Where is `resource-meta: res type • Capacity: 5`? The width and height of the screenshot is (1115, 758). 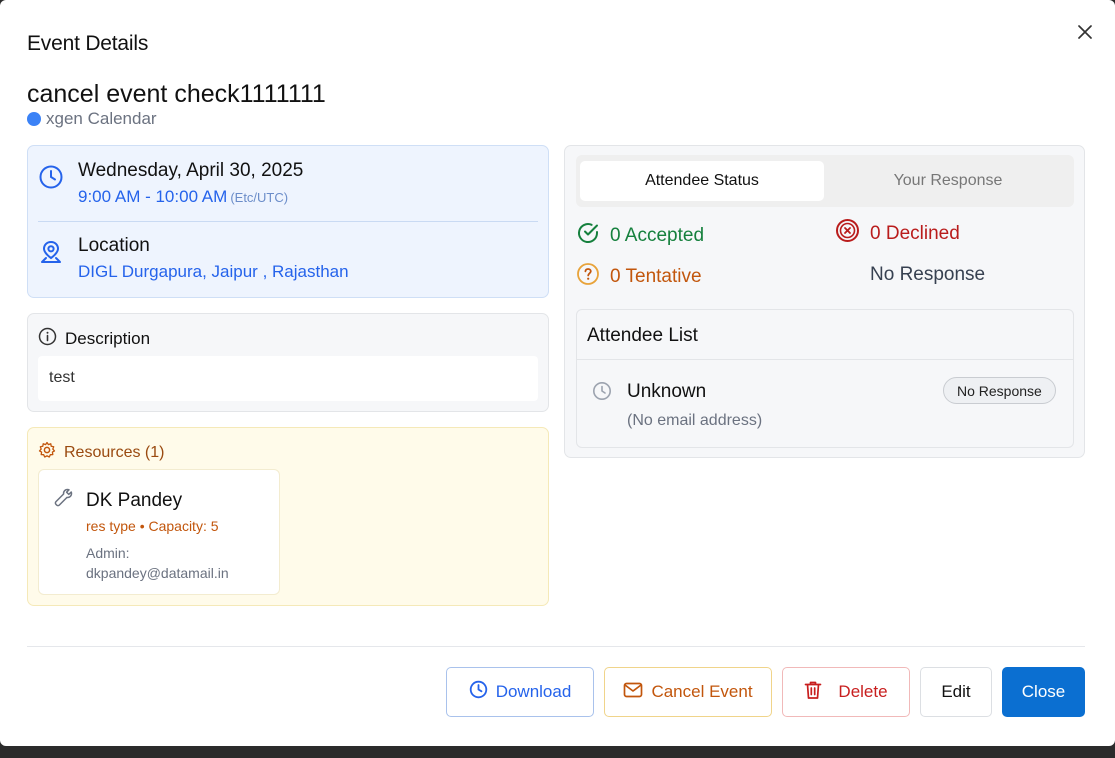
resource-meta: res type • Capacity: 5 is located at coordinates (152, 526).